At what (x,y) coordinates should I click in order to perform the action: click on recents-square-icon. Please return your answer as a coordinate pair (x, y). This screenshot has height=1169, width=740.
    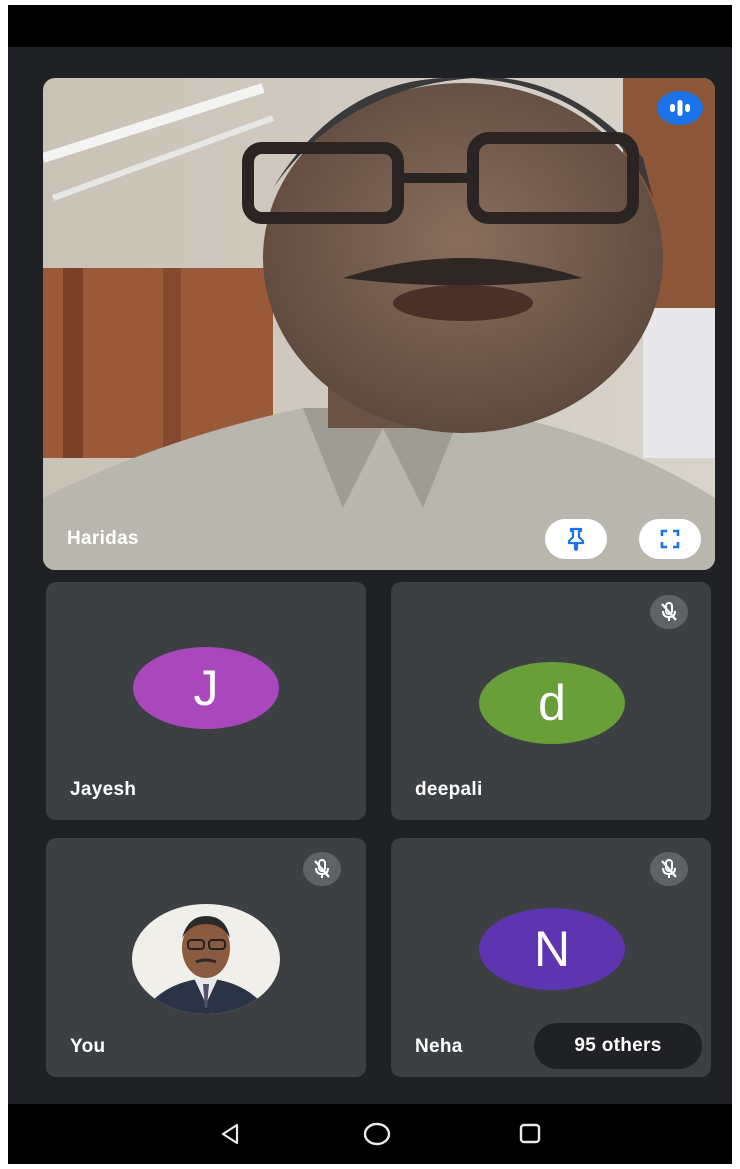
    Looking at the image, I should click on (530, 1133).